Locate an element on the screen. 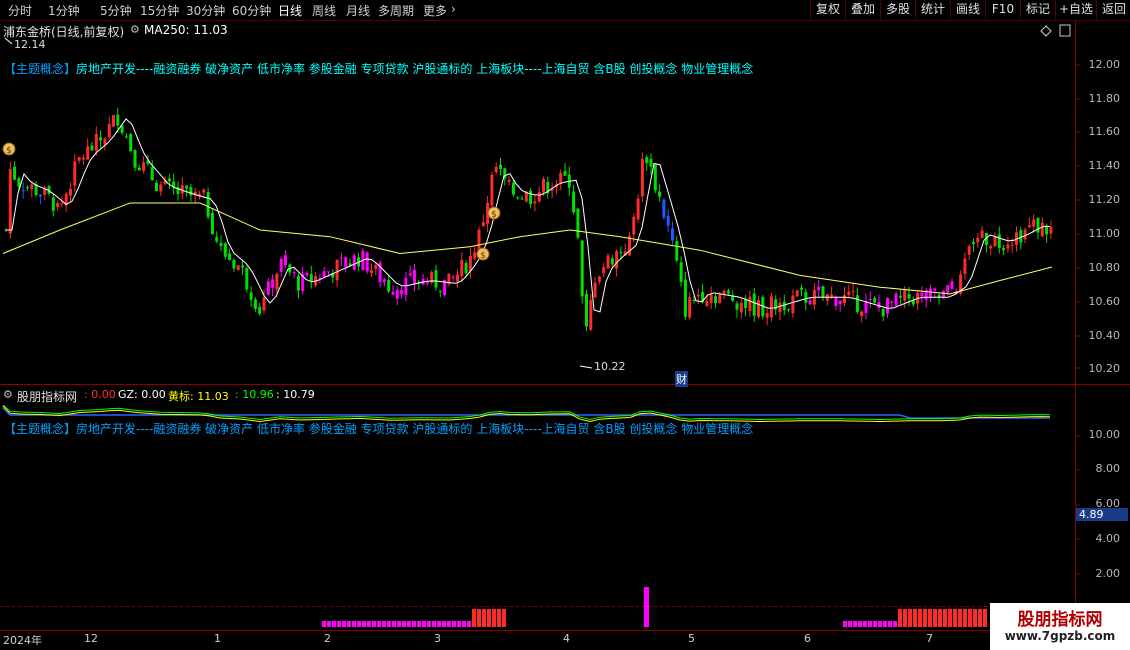 The width and height of the screenshot is (1130, 650). mark-button: 标记 is located at coordinates (1037, 9).